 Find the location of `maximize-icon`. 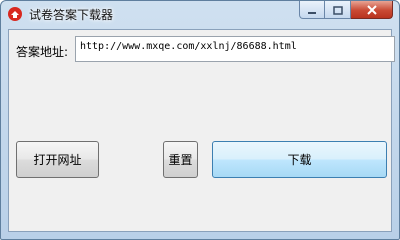

maximize-icon is located at coordinates (337, 10).